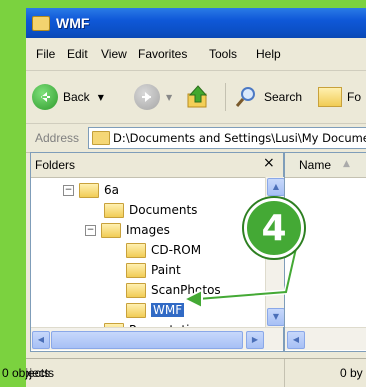 This screenshot has width=366, height=387. I want to click on callout-arrow, so click(240, 276).